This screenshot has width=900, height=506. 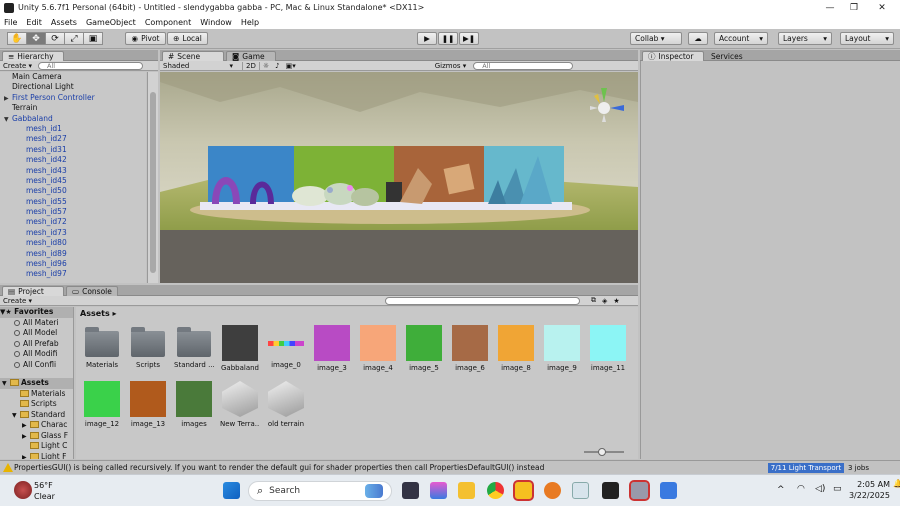 I want to click on scale-tool-icon: ⤢, so click(x=74, y=38).